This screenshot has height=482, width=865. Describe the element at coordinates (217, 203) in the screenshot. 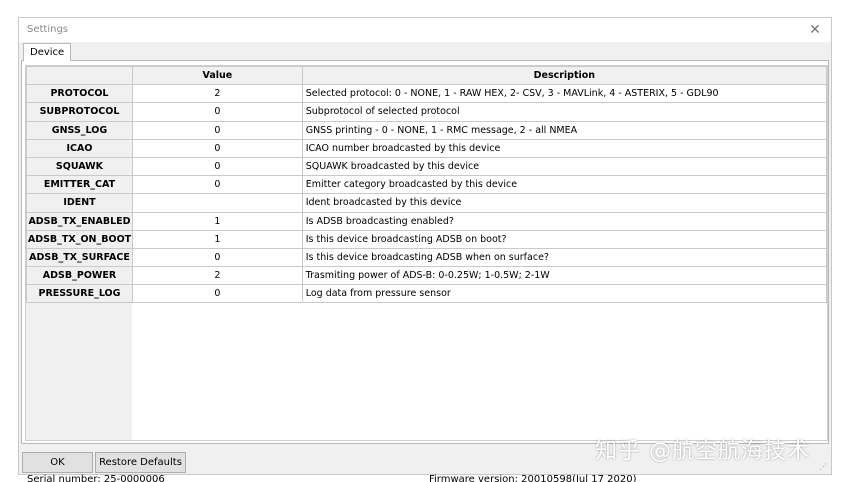

I see `value-cell` at that location.